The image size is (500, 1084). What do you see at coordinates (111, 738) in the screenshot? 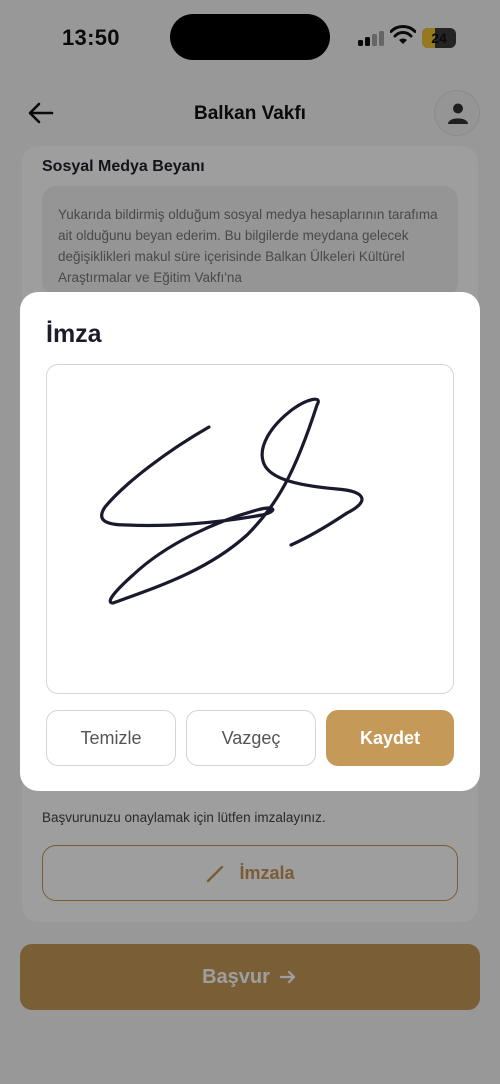
I see `clear-button: Temizle` at bounding box center [111, 738].